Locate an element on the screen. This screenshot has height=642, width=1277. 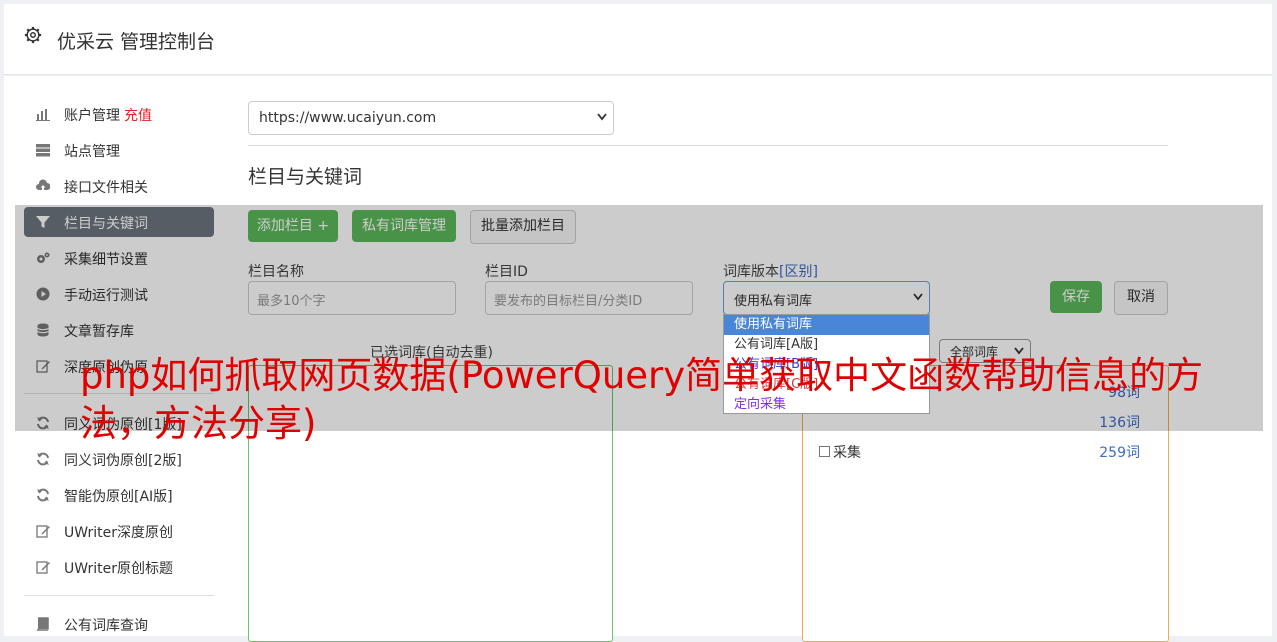
top-bar: 优采云 管理控制台 is located at coordinates (638, 39).